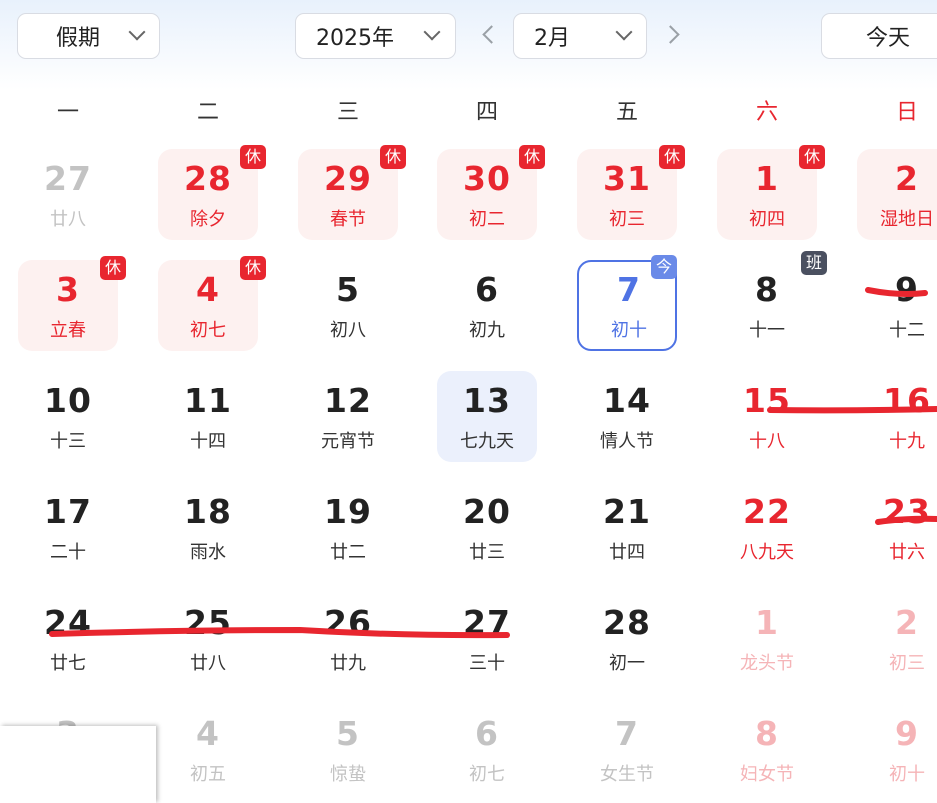 This screenshot has width=937, height=803. I want to click on lunar-label: 廿三, so click(487, 552).